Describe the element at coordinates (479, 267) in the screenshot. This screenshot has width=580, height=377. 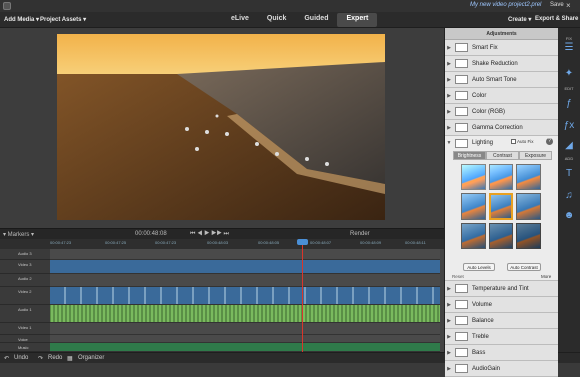
I see `auto-levels-button: Auto Levels` at that location.